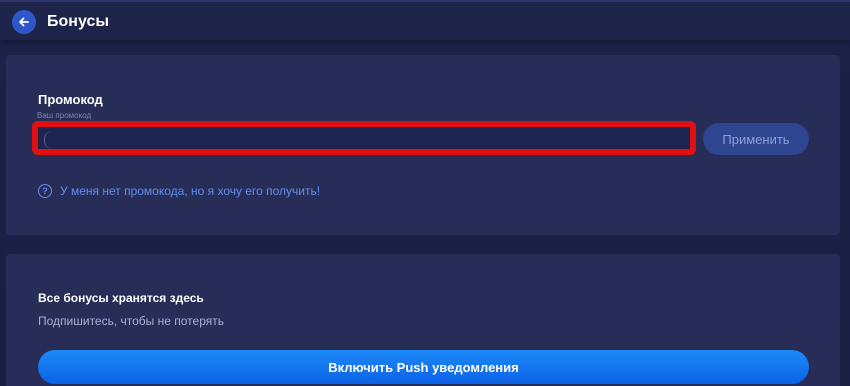 This screenshot has height=386, width=850. I want to click on promo-code-input, so click(364, 140).